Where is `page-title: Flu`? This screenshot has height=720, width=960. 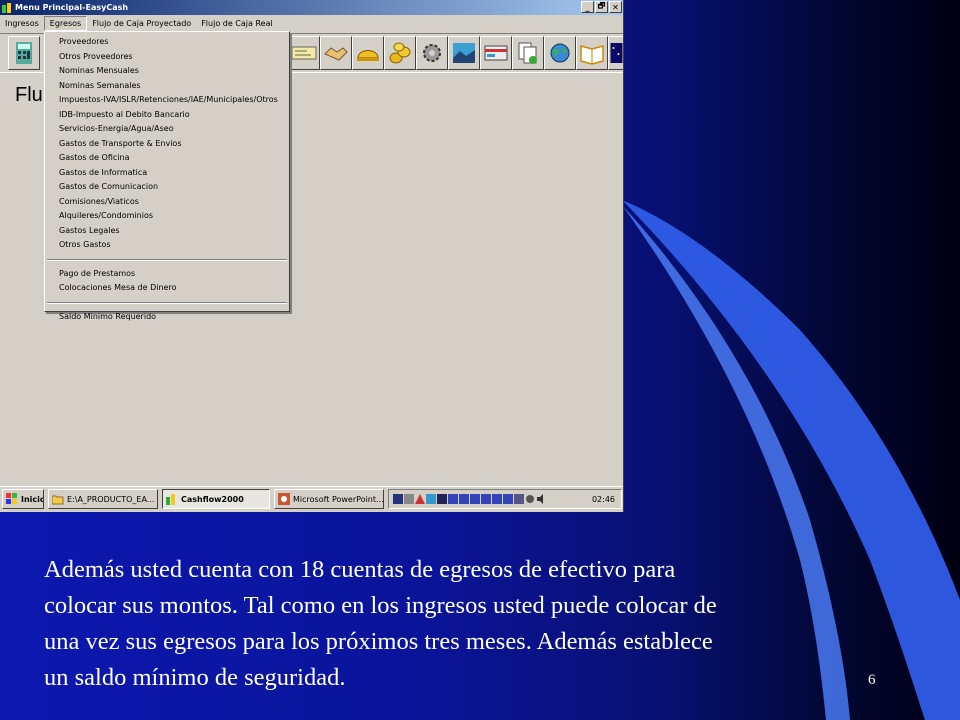
page-title: Flu is located at coordinates (29, 95).